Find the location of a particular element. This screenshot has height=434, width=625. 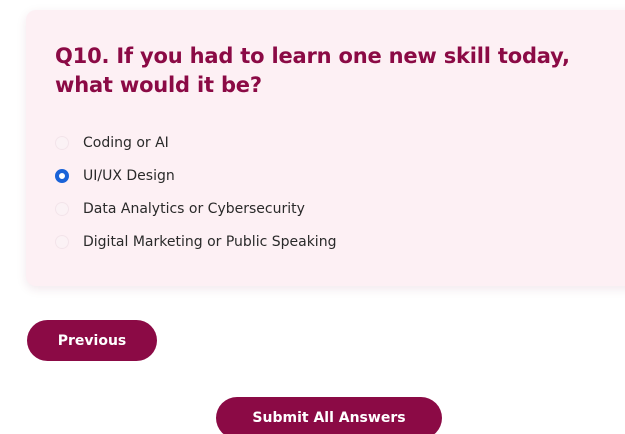

submit-all-answers-button: Submit All Answers is located at coordinates (329, 415).